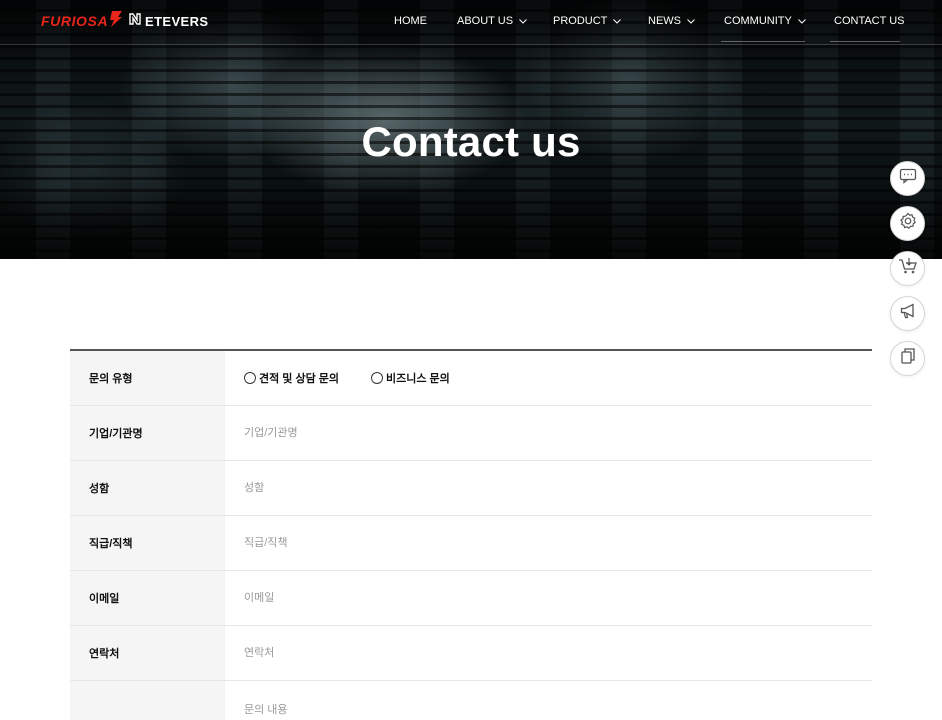 The height and width of the screenshot is (720, 942). I want to click on name-label: 성함, so click(147, 488).